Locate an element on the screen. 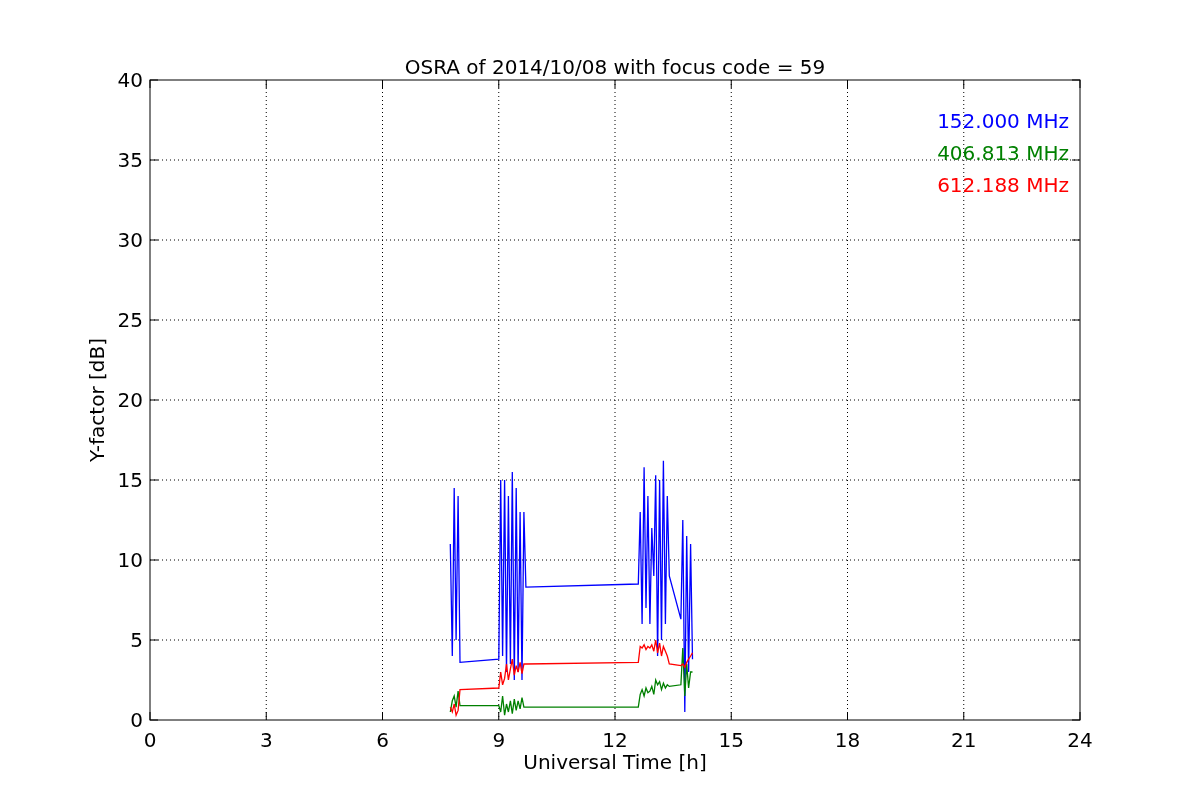  legend-label: 152.000 MHz is located at coordinates (1003, 121).